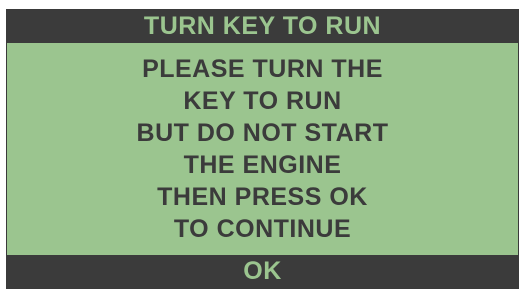  I want to click on screen-title: TURN KEY TO RUN, so click(262, 26).